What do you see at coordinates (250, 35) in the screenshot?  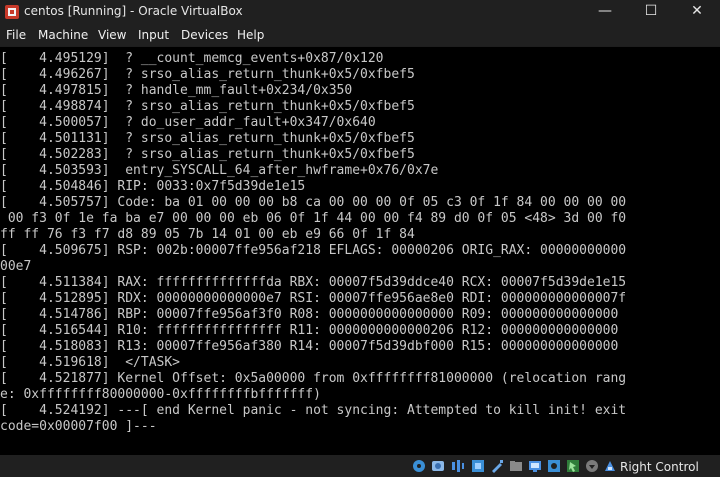 I see `menu-help: Help` at bounding box center [250, 35].